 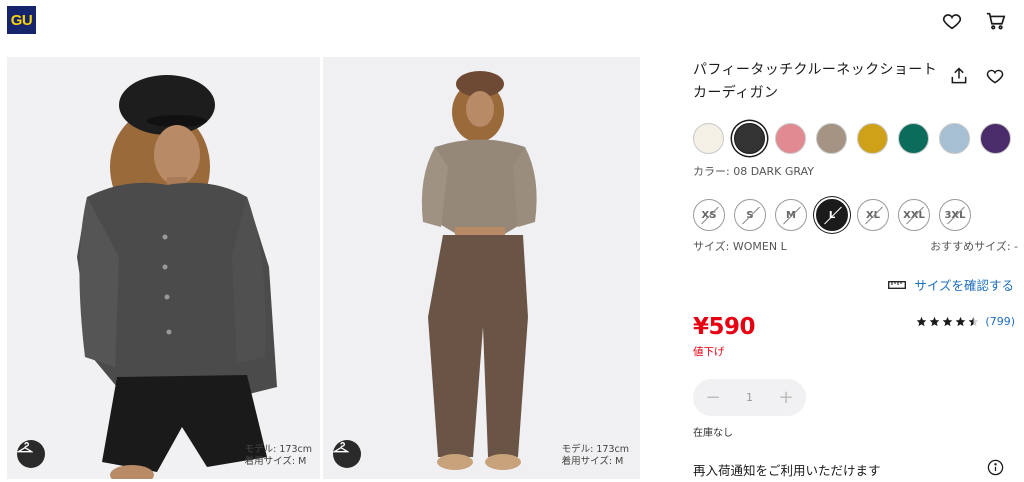 What do you see at coordinates (709, 215) in the screenshot?
I see `size-option: XS` at bounding box center [709, 215].